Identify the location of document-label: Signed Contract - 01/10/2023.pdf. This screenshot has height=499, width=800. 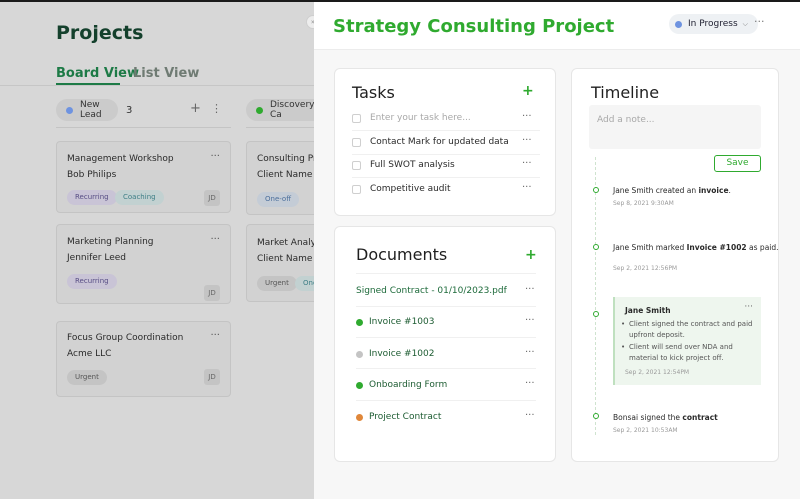
(431, 291).